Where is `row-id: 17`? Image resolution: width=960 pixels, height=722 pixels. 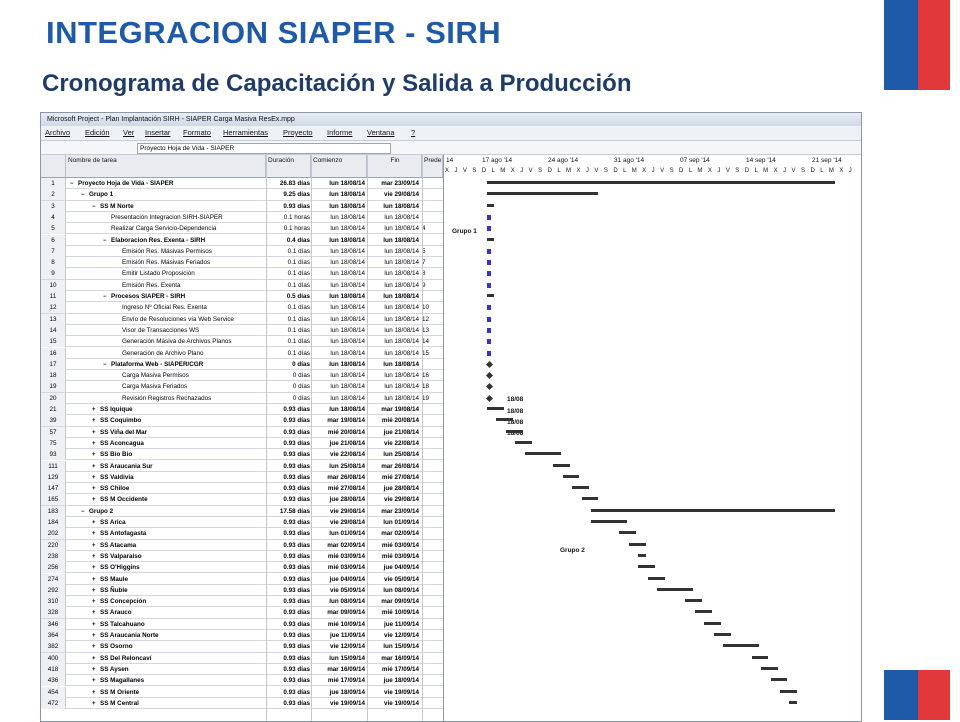 row-id: 17 is located at coordinates (53, 364).